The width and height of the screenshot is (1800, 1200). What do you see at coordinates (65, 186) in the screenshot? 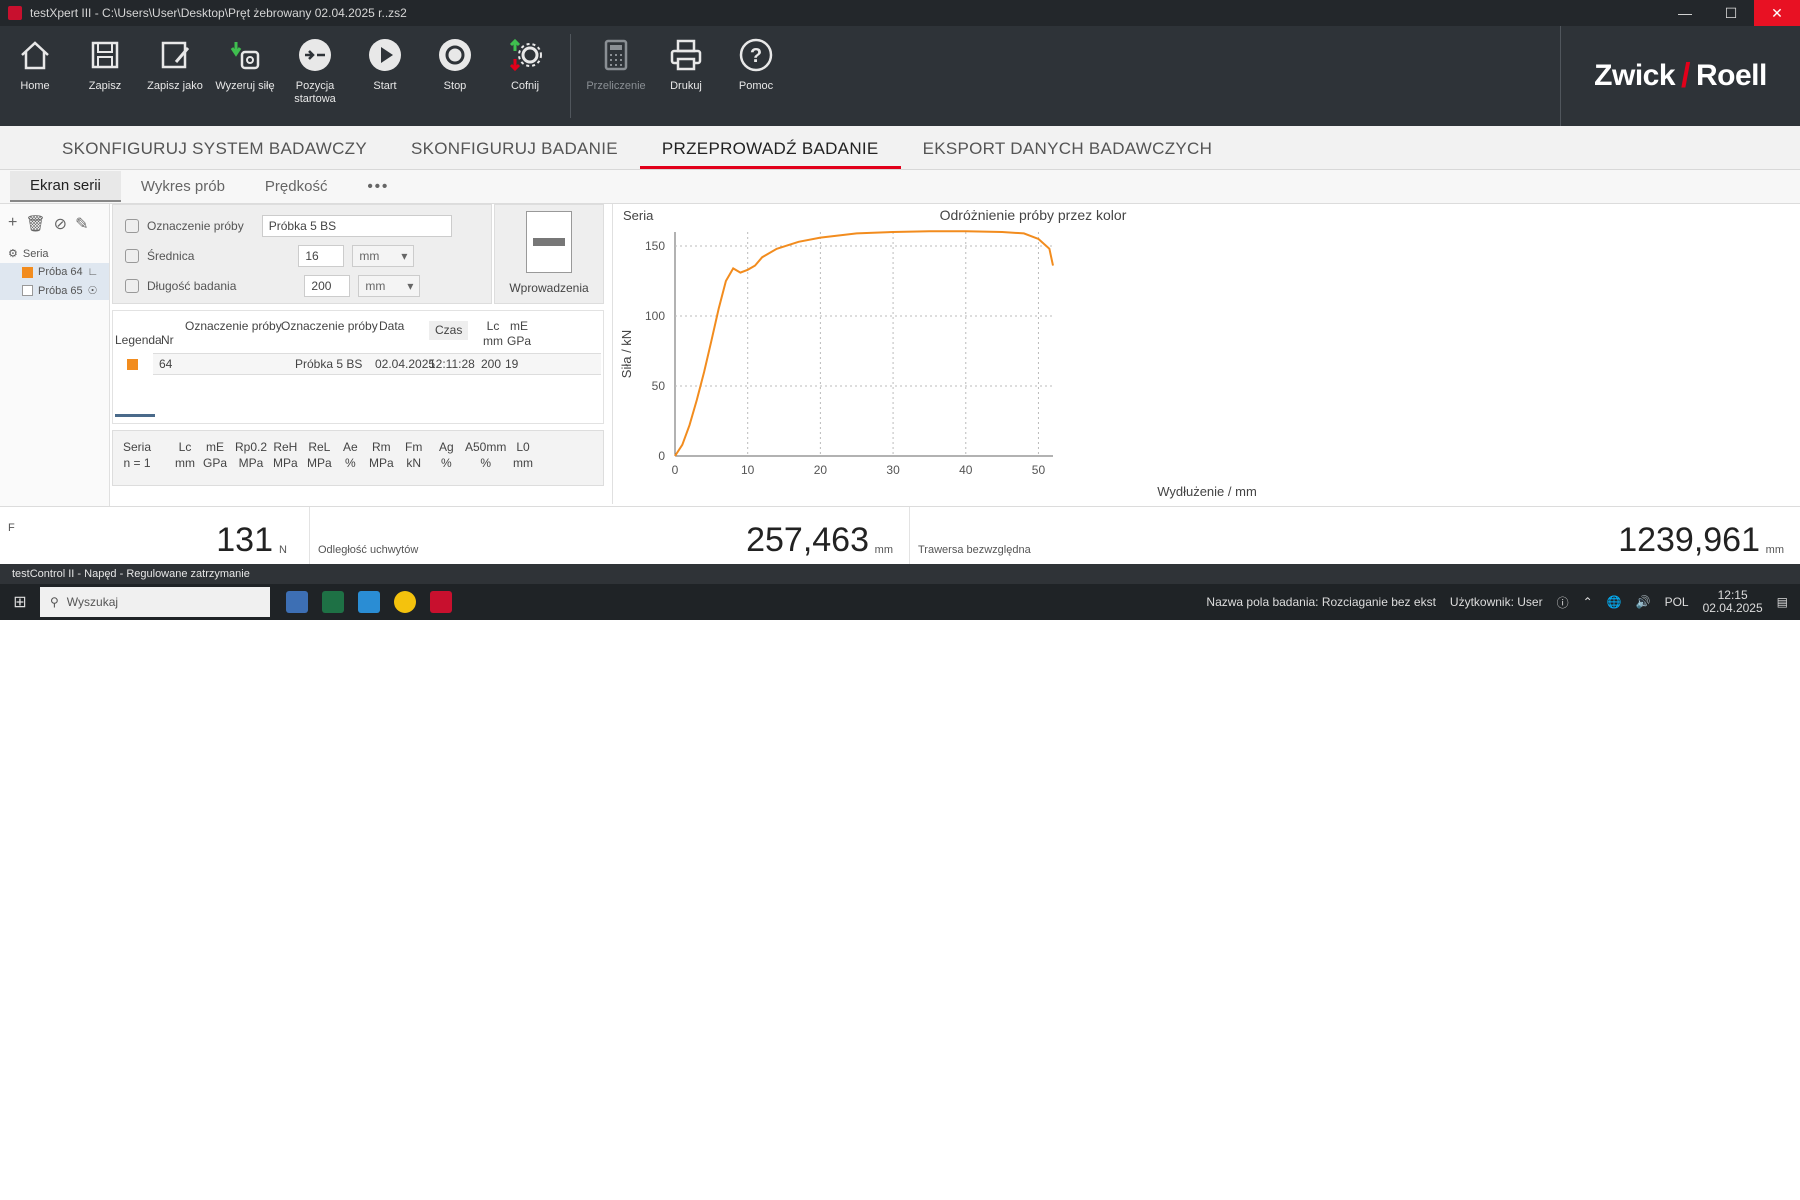
I see `tab-series-screen: Ekran serii` at bounding box center [65, 186].